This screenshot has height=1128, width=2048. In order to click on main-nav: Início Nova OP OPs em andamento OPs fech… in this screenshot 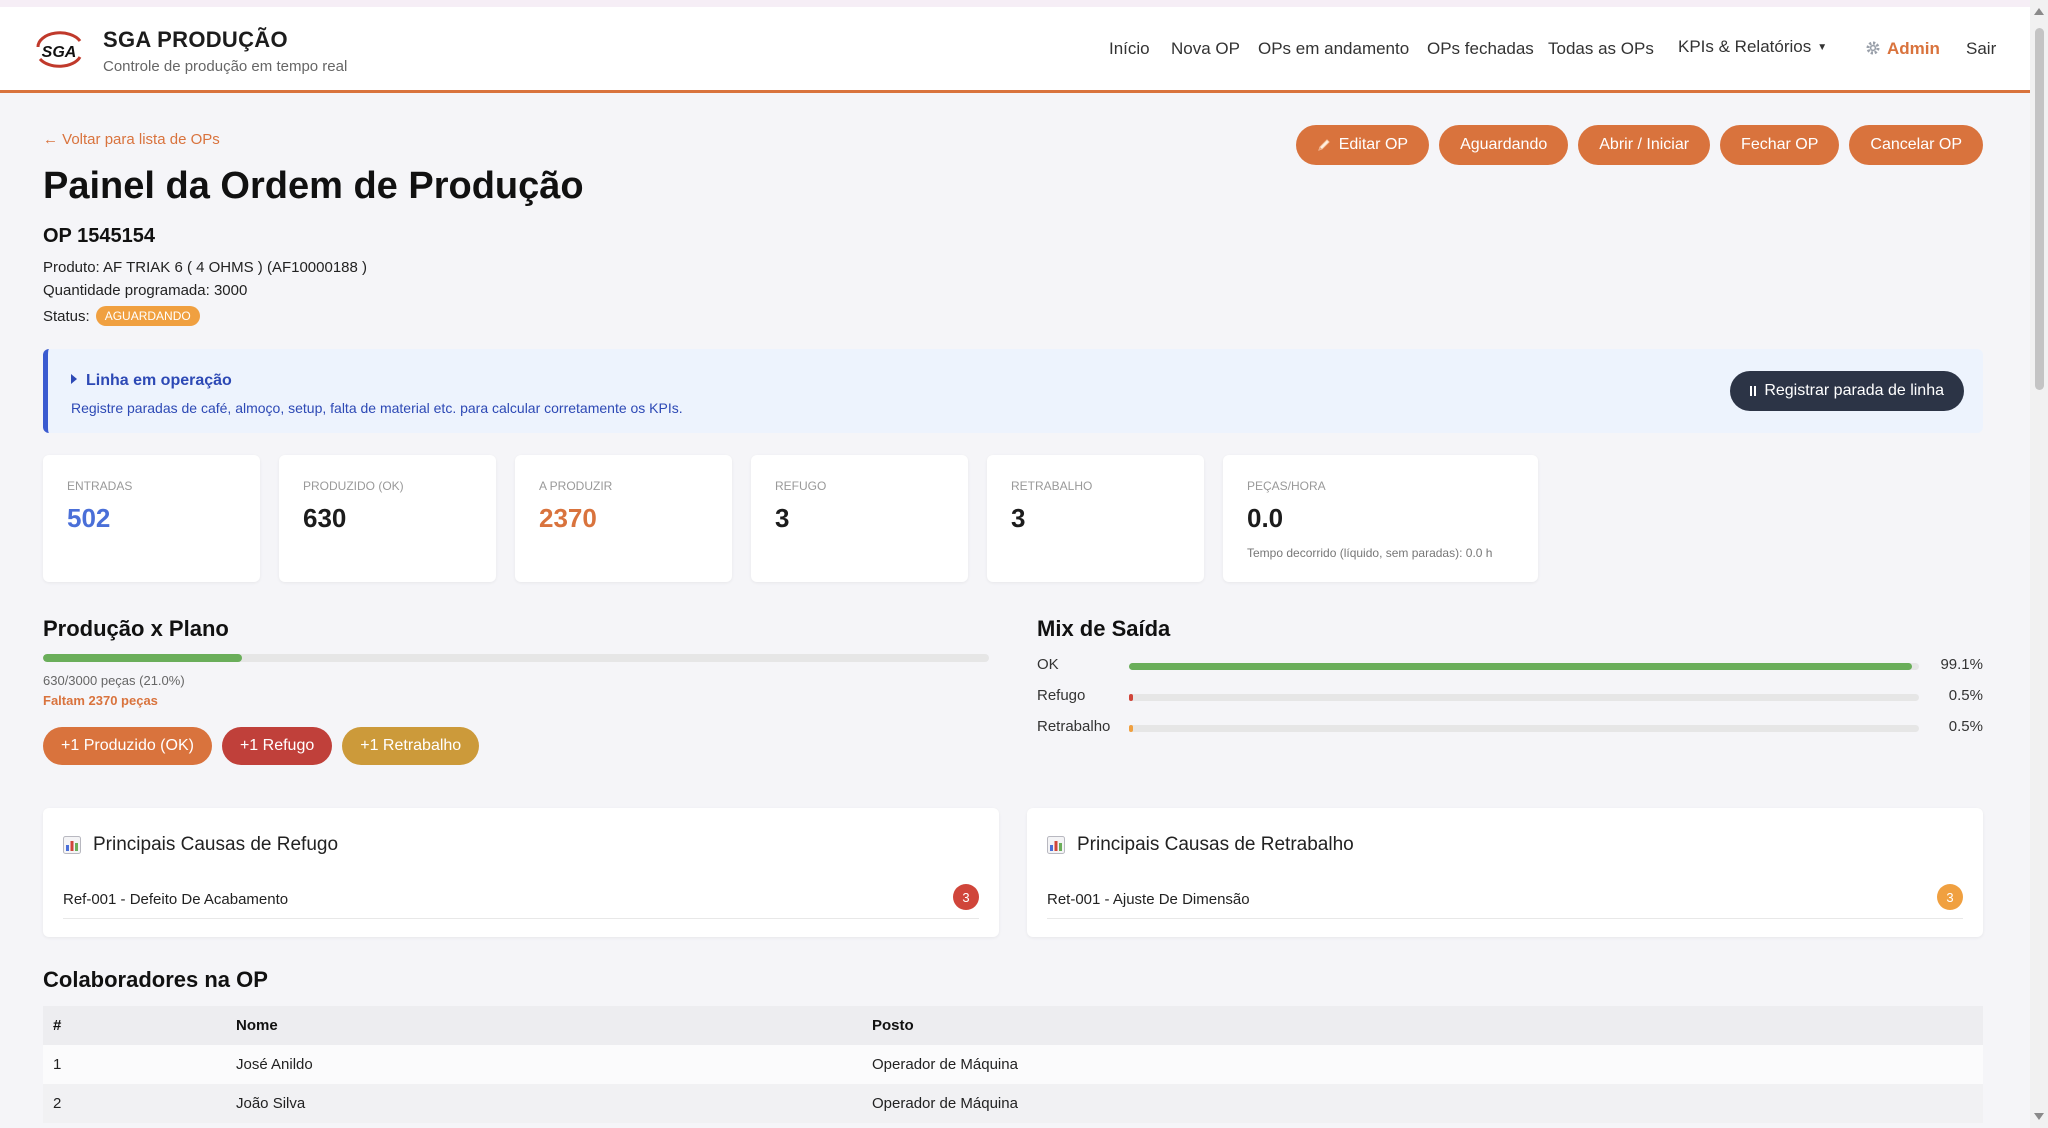, I will do `click(1015, 53)`.